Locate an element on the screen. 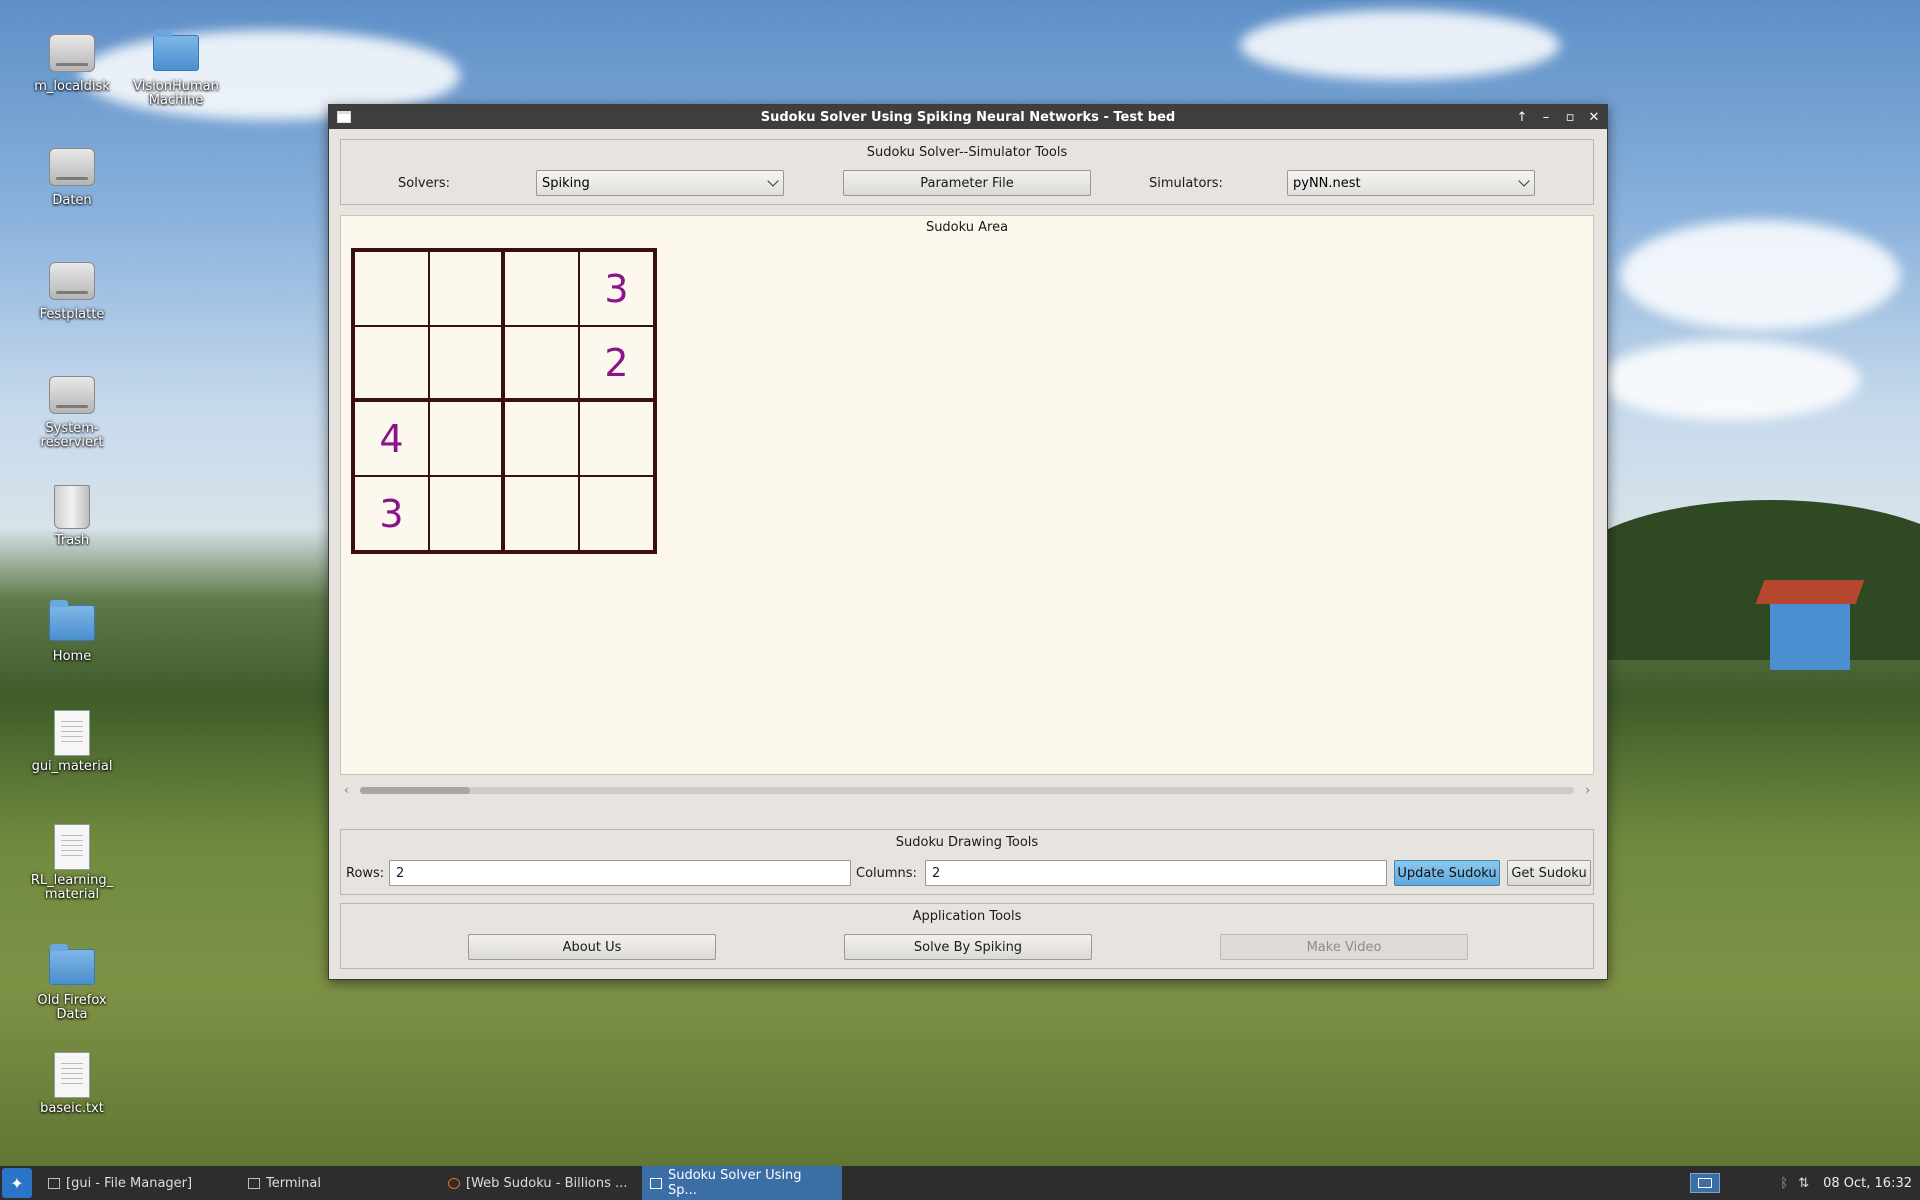  update-sudoku-button: Update Sudoku is located at coordinates (1447, 873).